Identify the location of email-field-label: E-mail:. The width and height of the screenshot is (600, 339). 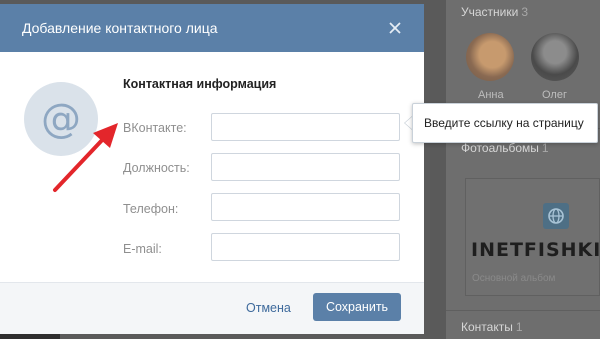
(142, 249).